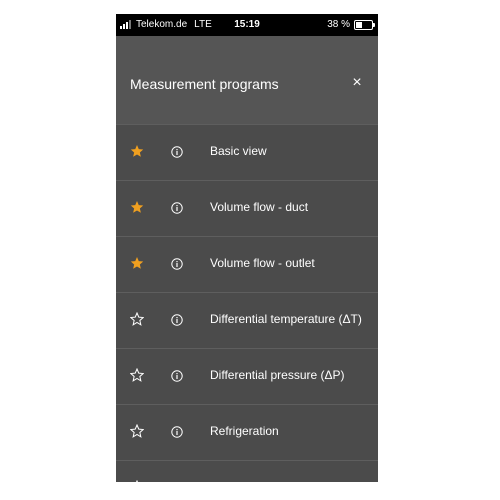  Describe the element at coordinates (364, 24) in the screenshot. I see `battery-icon` at that location.